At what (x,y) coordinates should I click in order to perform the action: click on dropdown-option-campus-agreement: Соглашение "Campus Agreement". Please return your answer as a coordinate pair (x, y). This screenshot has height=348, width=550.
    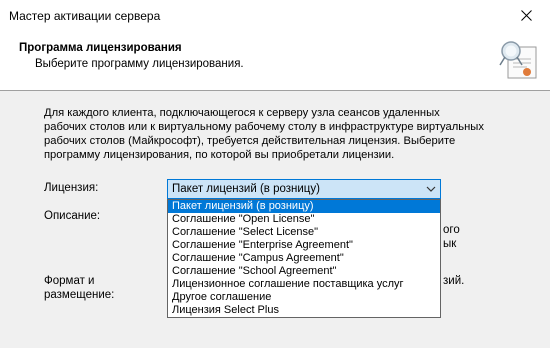
    Looking at the image, I should click on (304, 258).